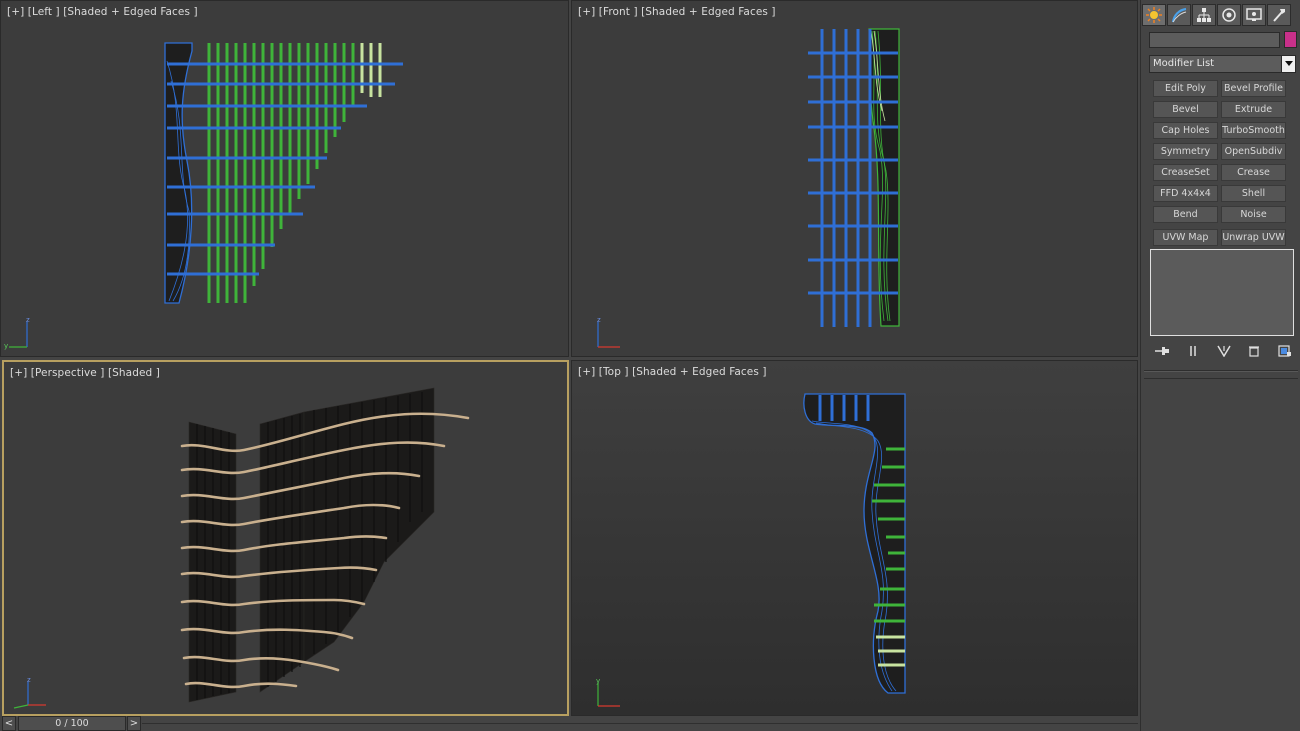 Image resolution: width=1300 pixels, height=731 pixels. I want to click on opensubdiv-button: OpenSubdiv, so click(1253, 151).